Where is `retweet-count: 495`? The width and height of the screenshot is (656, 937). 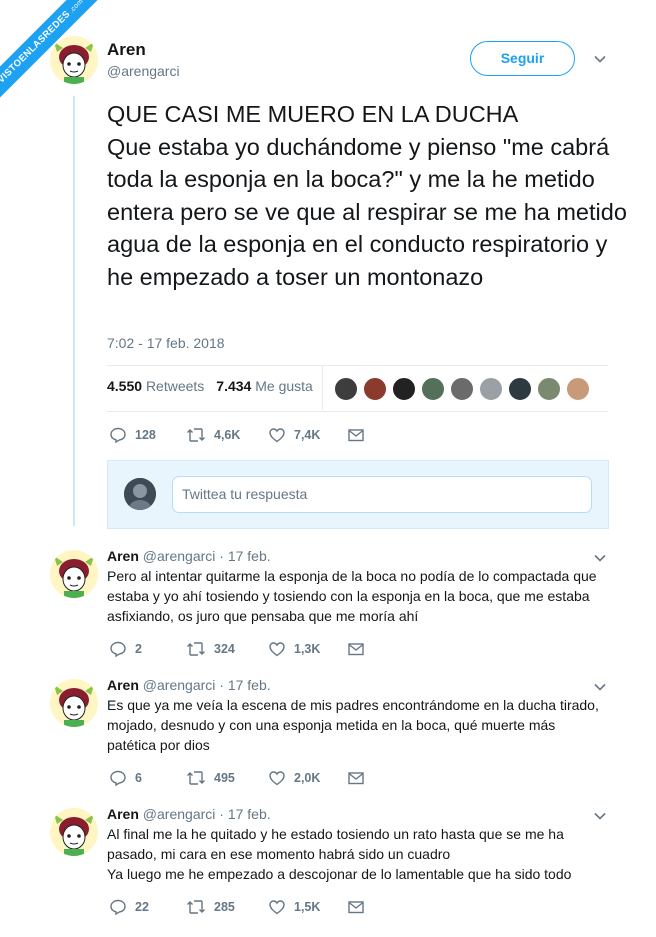 retweet-count: 495 is located at coordinates (224, 778).